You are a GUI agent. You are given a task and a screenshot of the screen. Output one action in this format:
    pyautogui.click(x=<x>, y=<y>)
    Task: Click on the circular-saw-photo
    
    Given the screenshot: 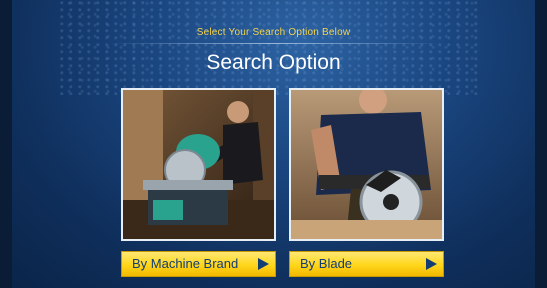 What is the action you would take?
    pyautogui.click(x=366, y=164)
    